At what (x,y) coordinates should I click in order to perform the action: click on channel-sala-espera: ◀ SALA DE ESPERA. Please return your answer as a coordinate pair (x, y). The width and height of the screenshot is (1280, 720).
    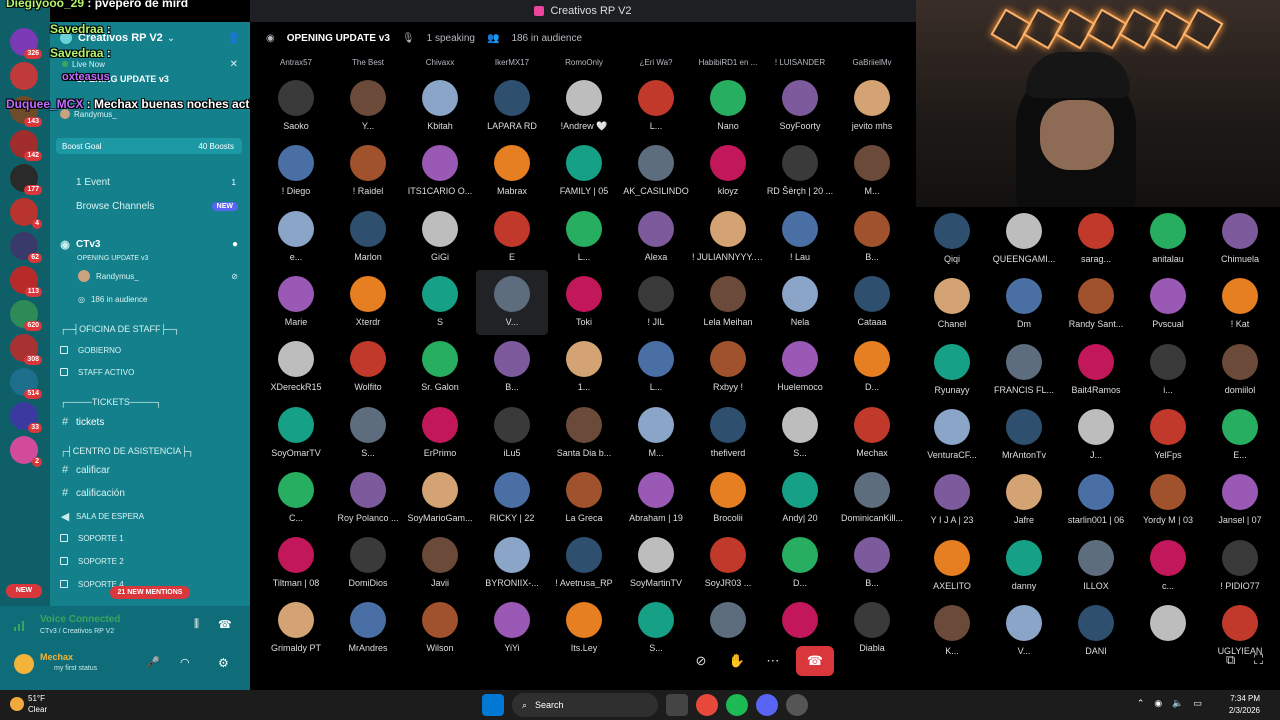
    Looking at the image, I should click on (150, 516).